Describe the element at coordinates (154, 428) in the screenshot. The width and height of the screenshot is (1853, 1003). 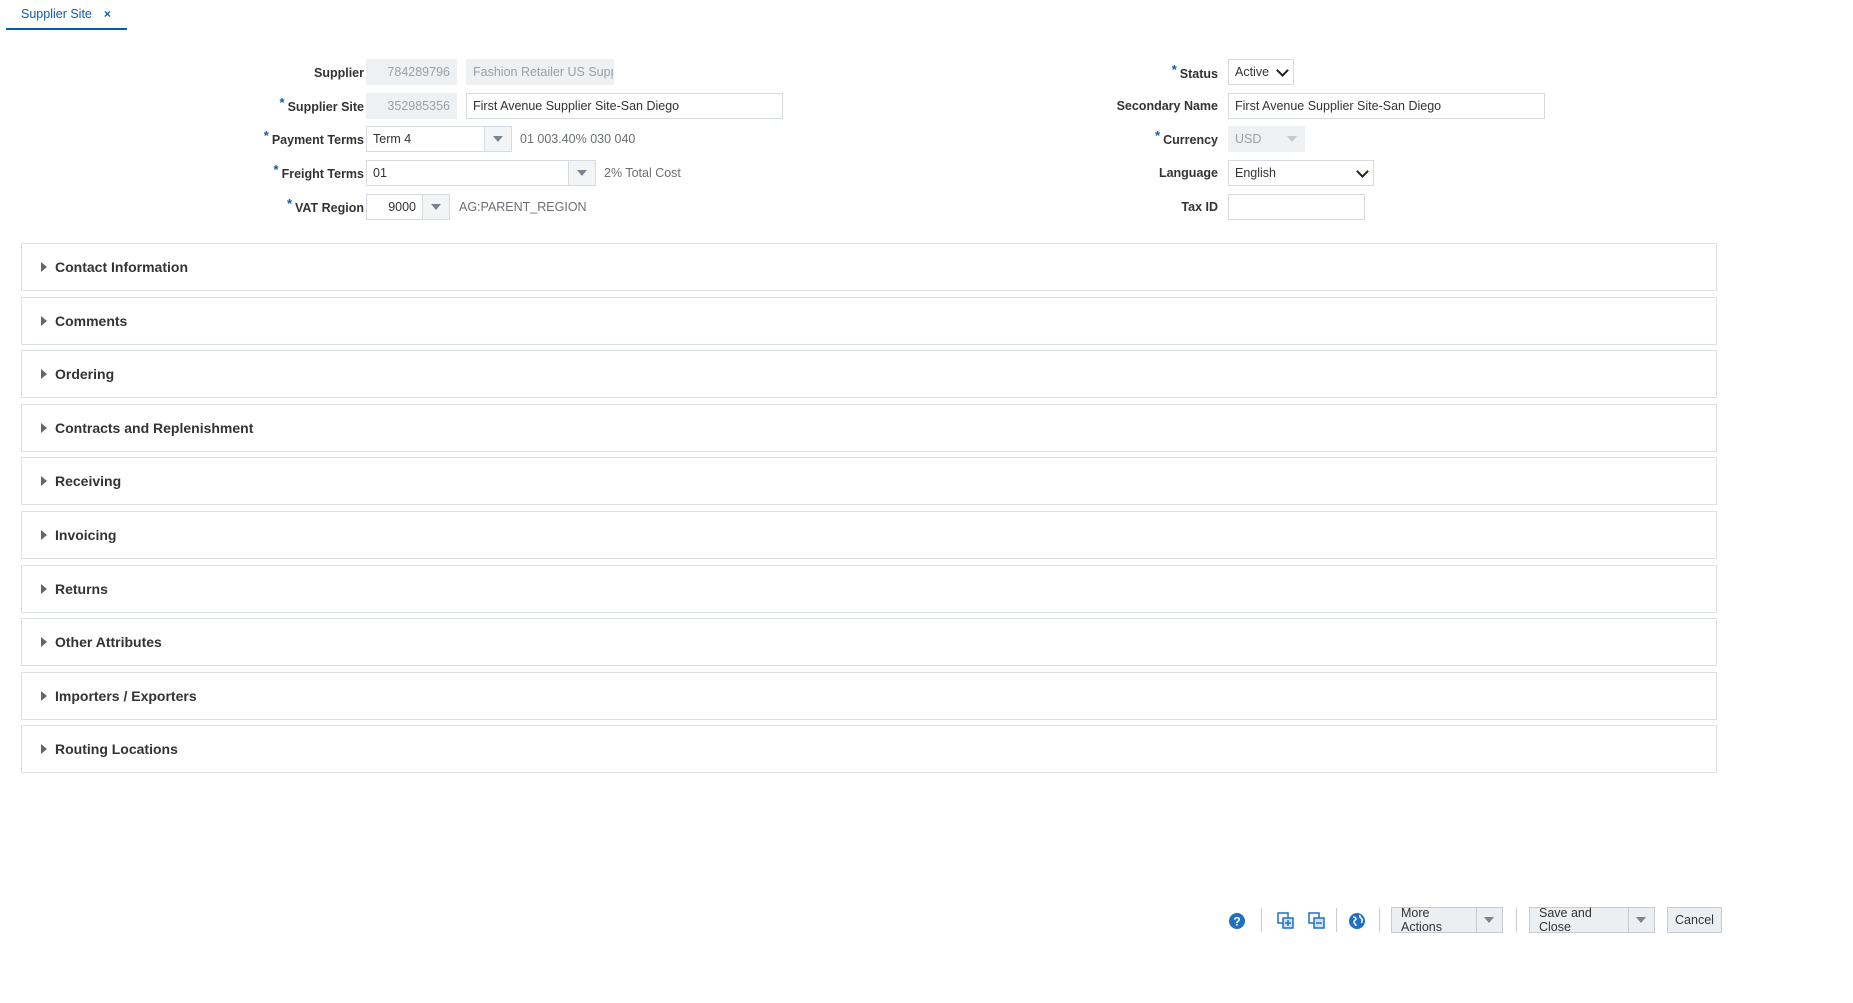
I see `section-title: Contracts and Replenishment` at that location.